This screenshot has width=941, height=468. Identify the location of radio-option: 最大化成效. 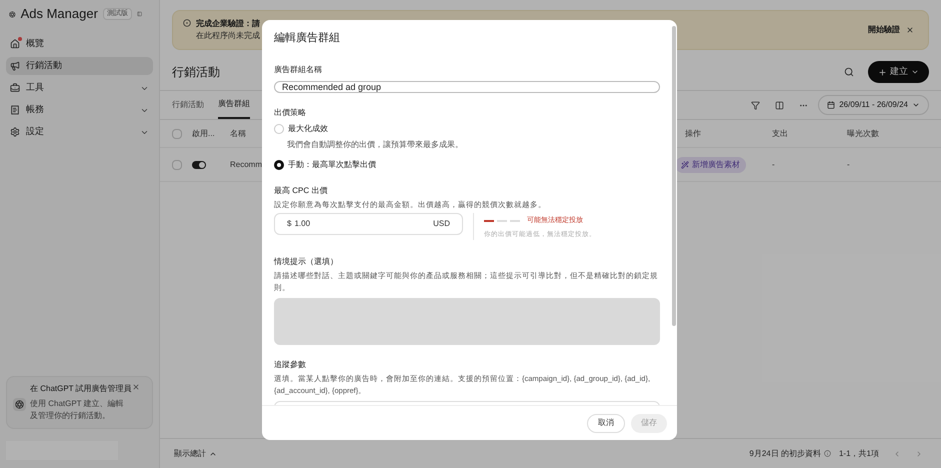
(467, 128).